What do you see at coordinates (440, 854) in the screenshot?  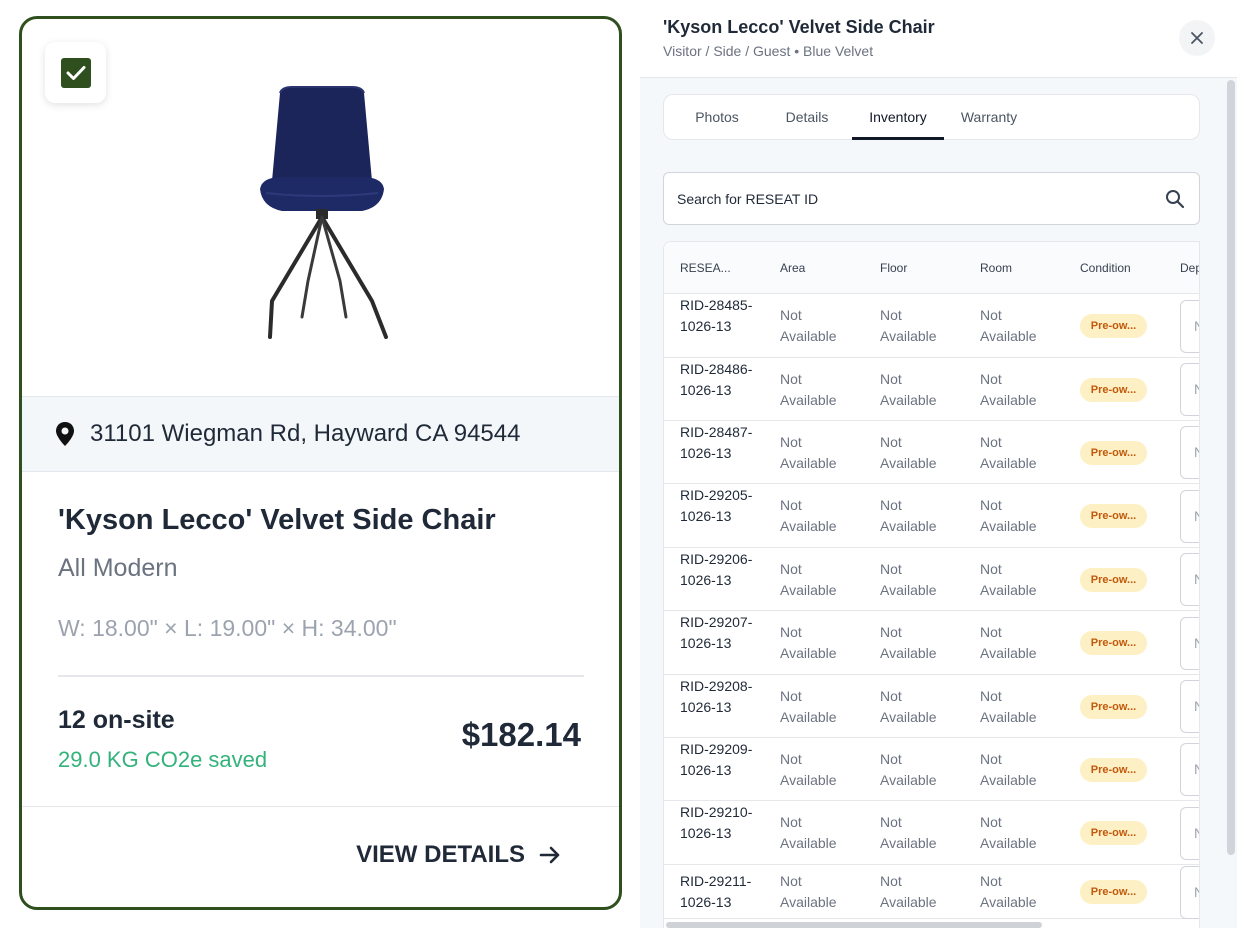 I see `view-details-label: VIEW DETAILS` at bounding box center [440, 854].